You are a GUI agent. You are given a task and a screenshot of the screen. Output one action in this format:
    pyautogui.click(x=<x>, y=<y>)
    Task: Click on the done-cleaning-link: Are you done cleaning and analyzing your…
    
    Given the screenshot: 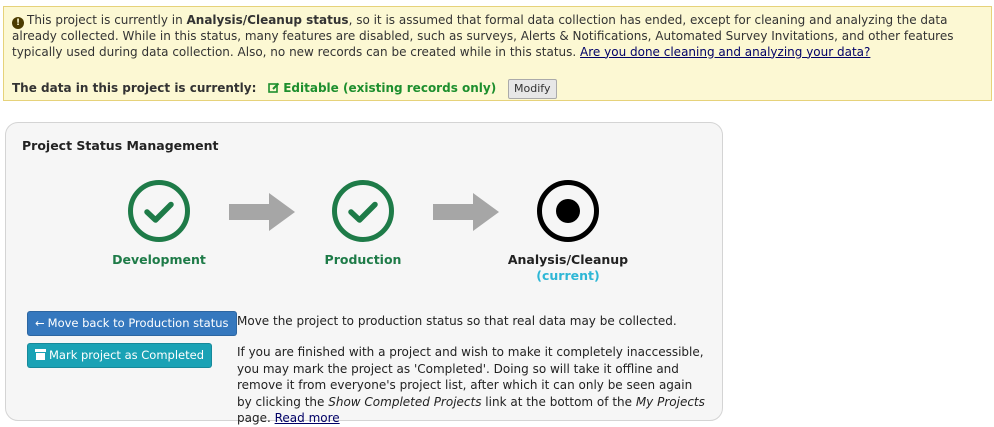 What is the action you would take?
    pyautogui.click(x=725, y=52)
    